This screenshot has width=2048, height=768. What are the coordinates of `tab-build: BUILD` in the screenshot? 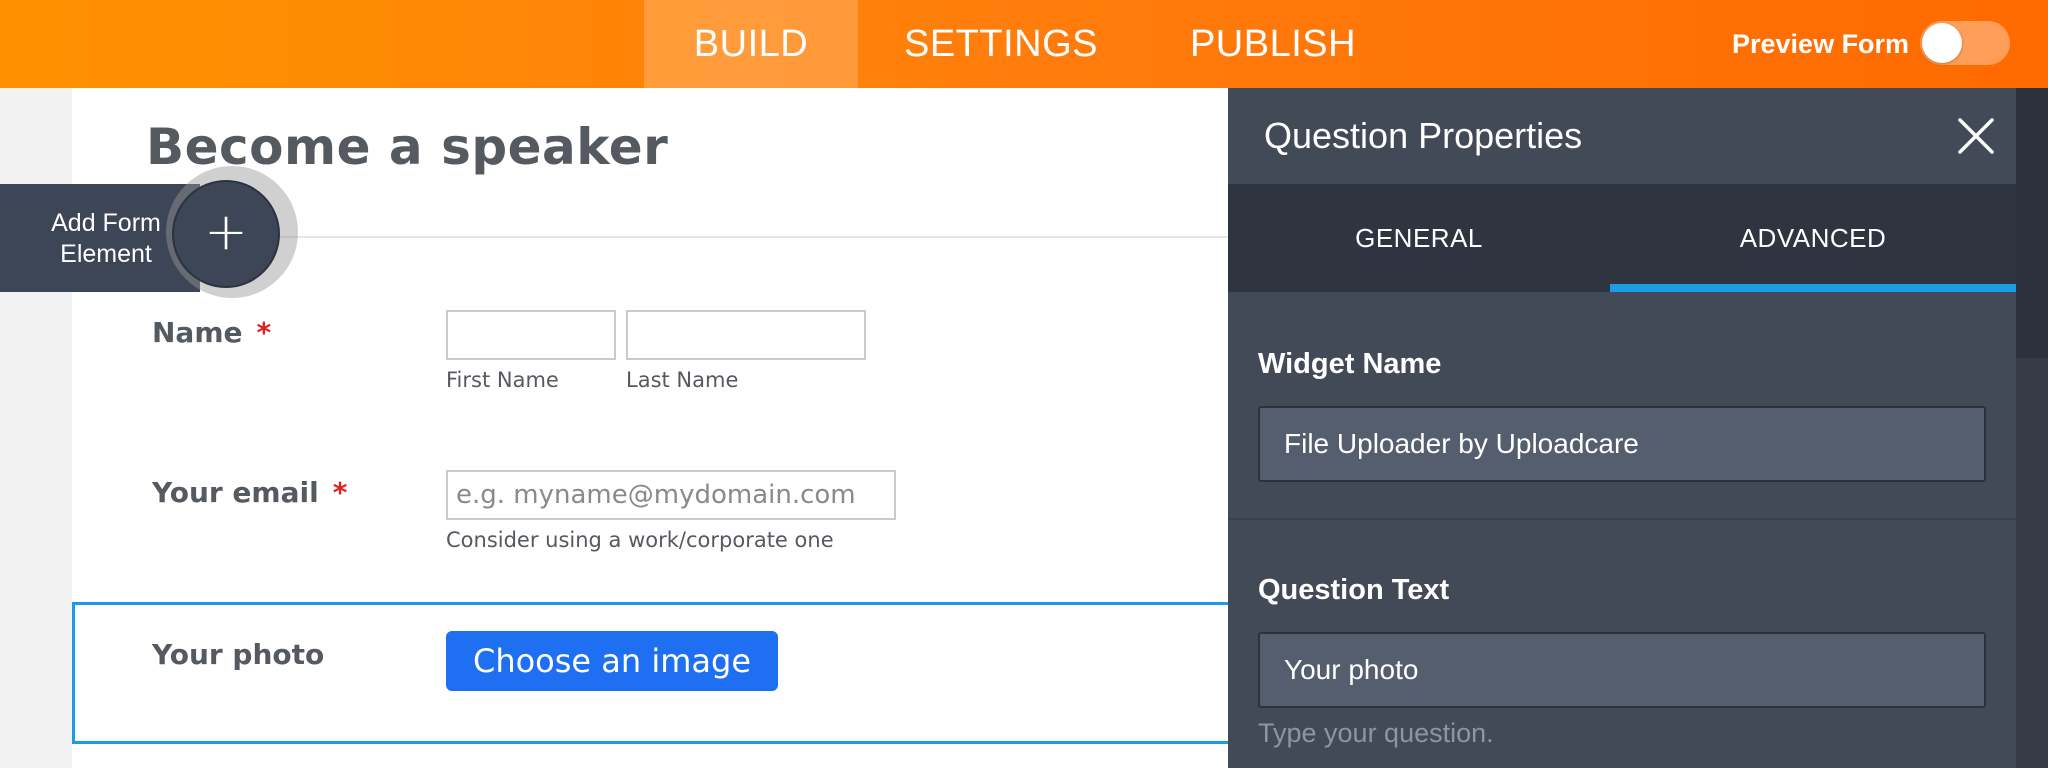 It's located at (751, 44).